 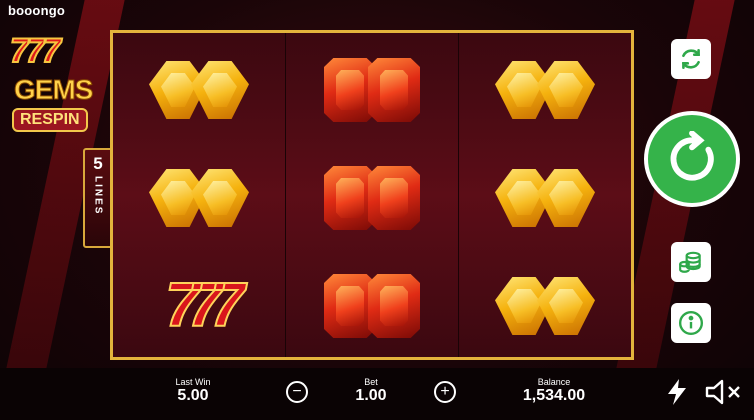 I want to click on spin-button, so click(x=692, y=159).